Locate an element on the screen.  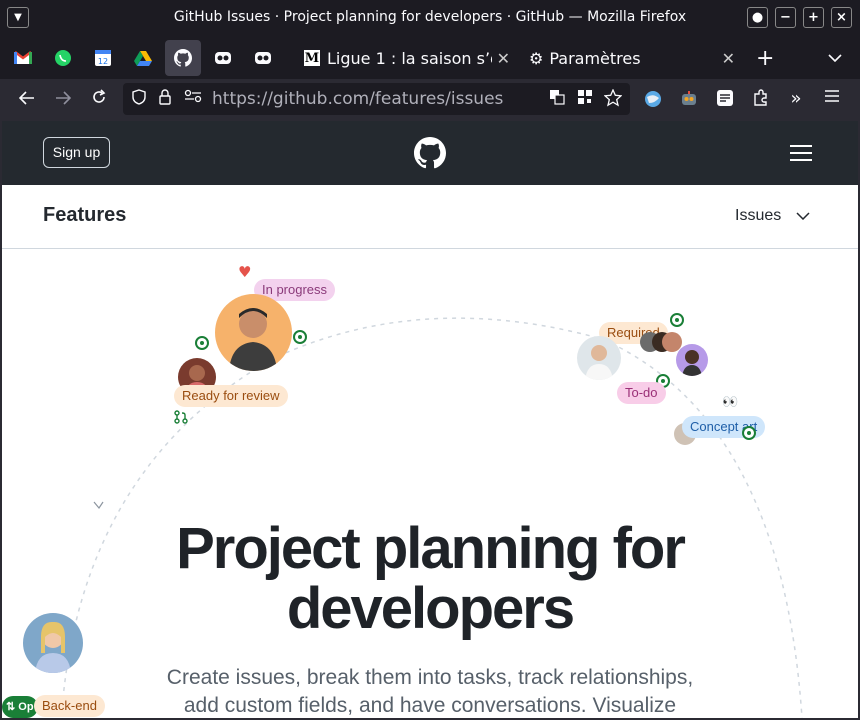
permissions-icon is located at coordinates (193, 99).